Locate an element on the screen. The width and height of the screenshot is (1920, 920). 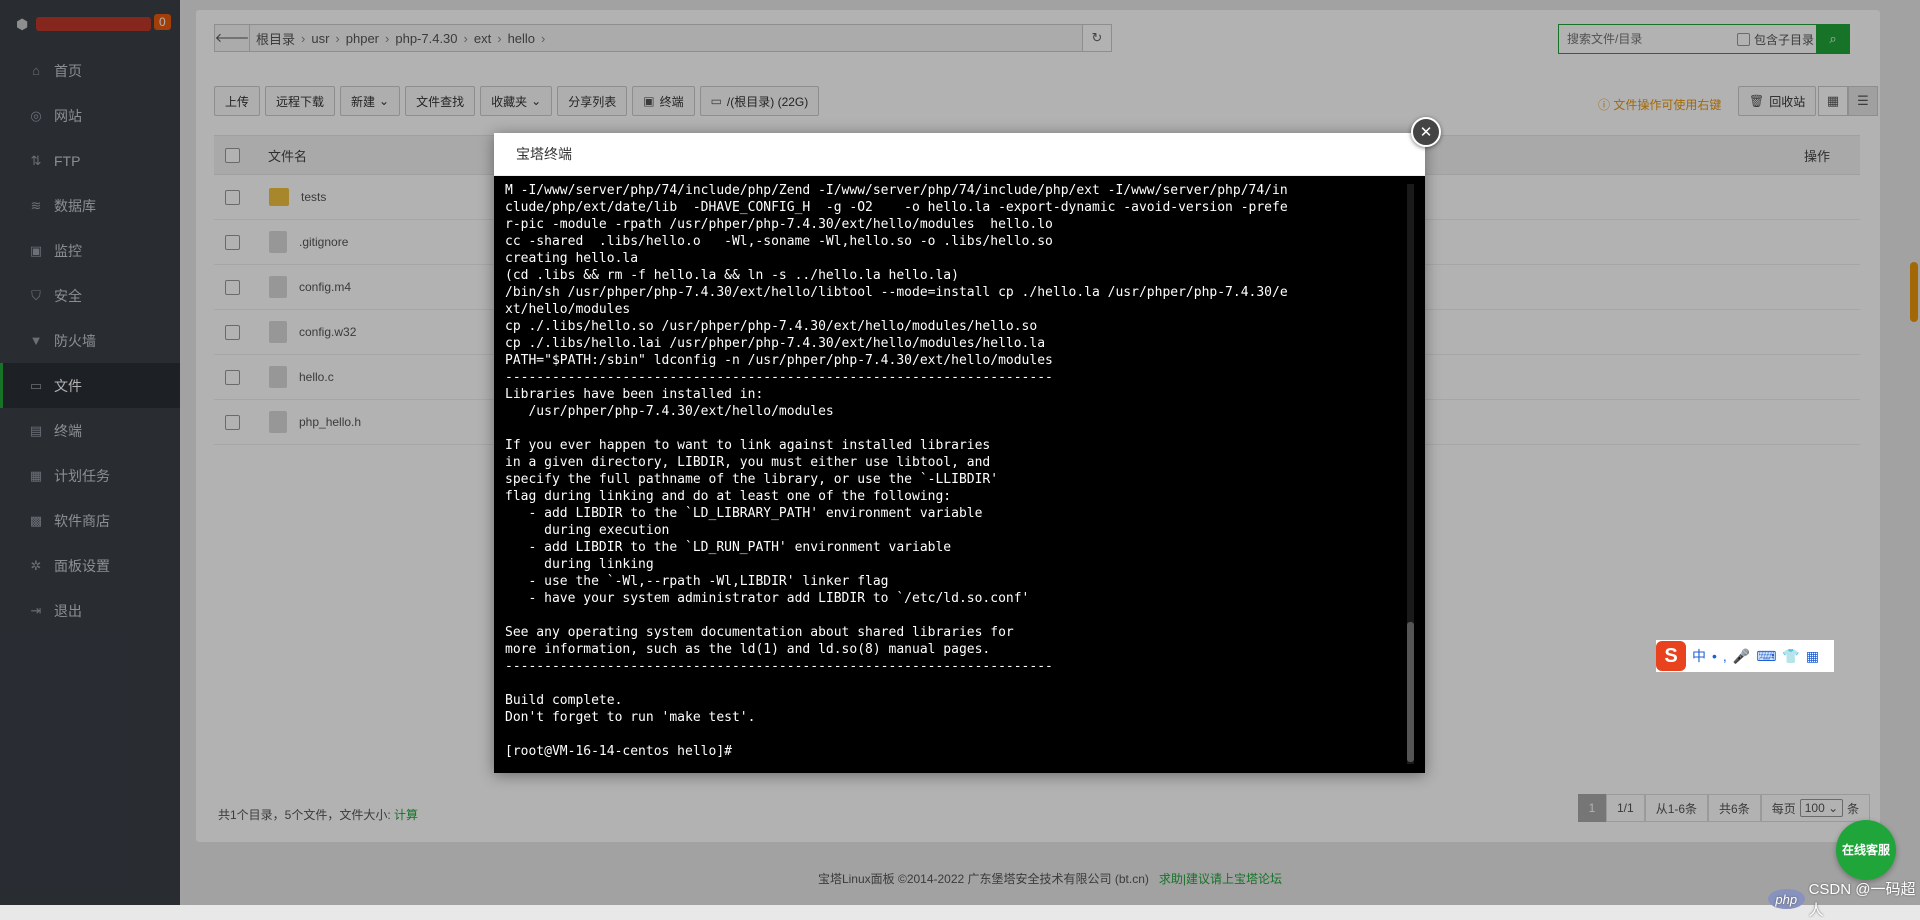
php-logo: php is located at coordinates (1786, 899).